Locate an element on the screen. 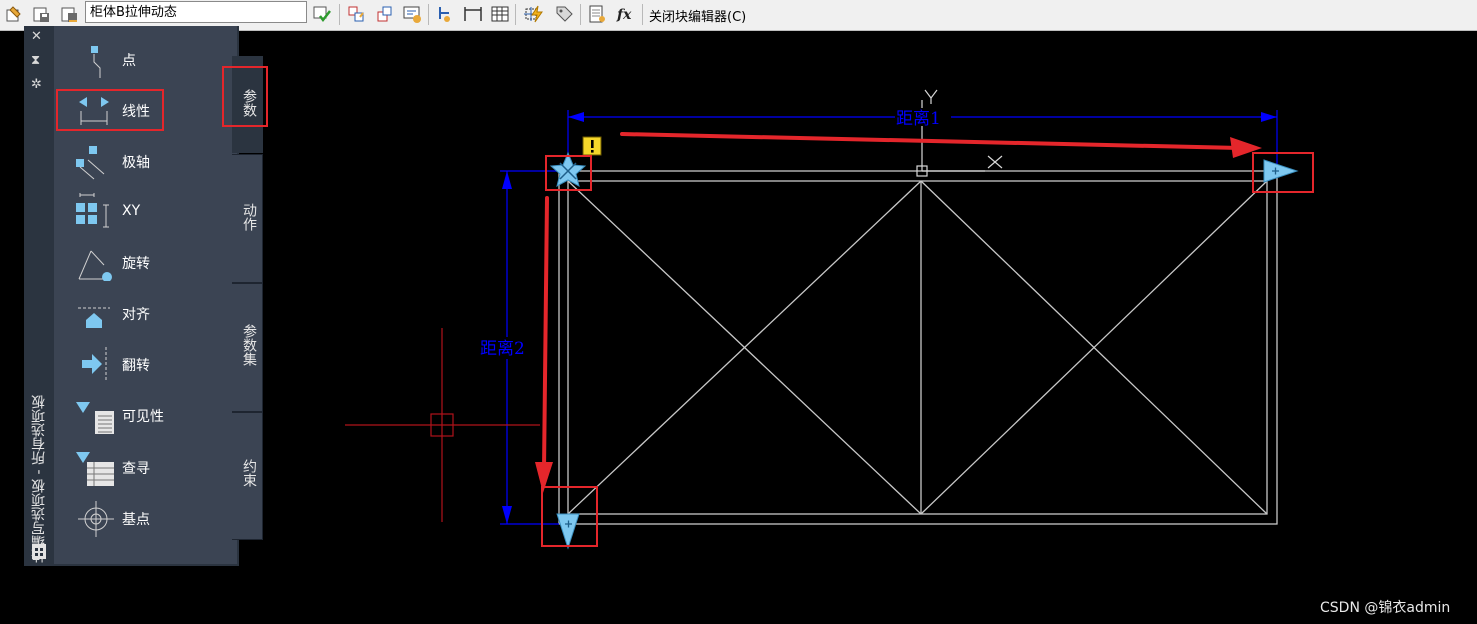 This screenshot has width=1477, height=624. palette-item-rotation: 旋转 is located at coordinates (144, 262).